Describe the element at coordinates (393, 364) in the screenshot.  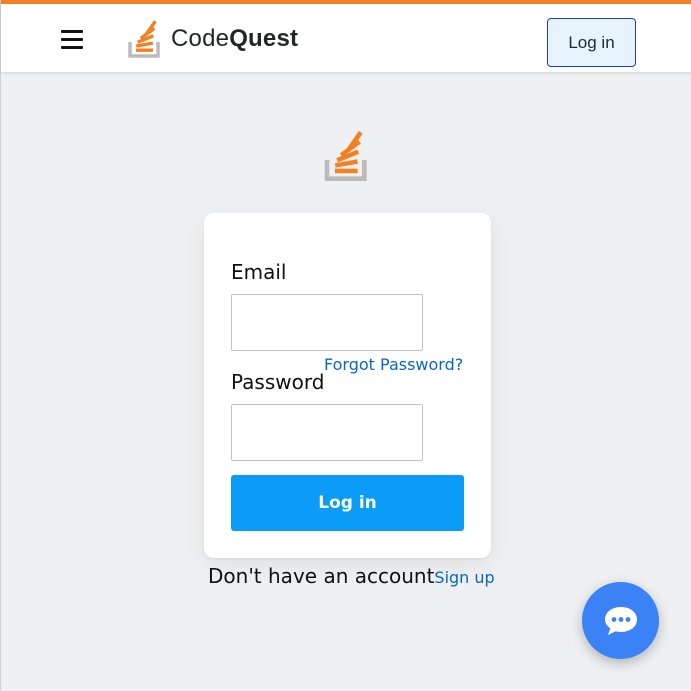
I see `forgot-password-link: Forgot Password?` at that location.